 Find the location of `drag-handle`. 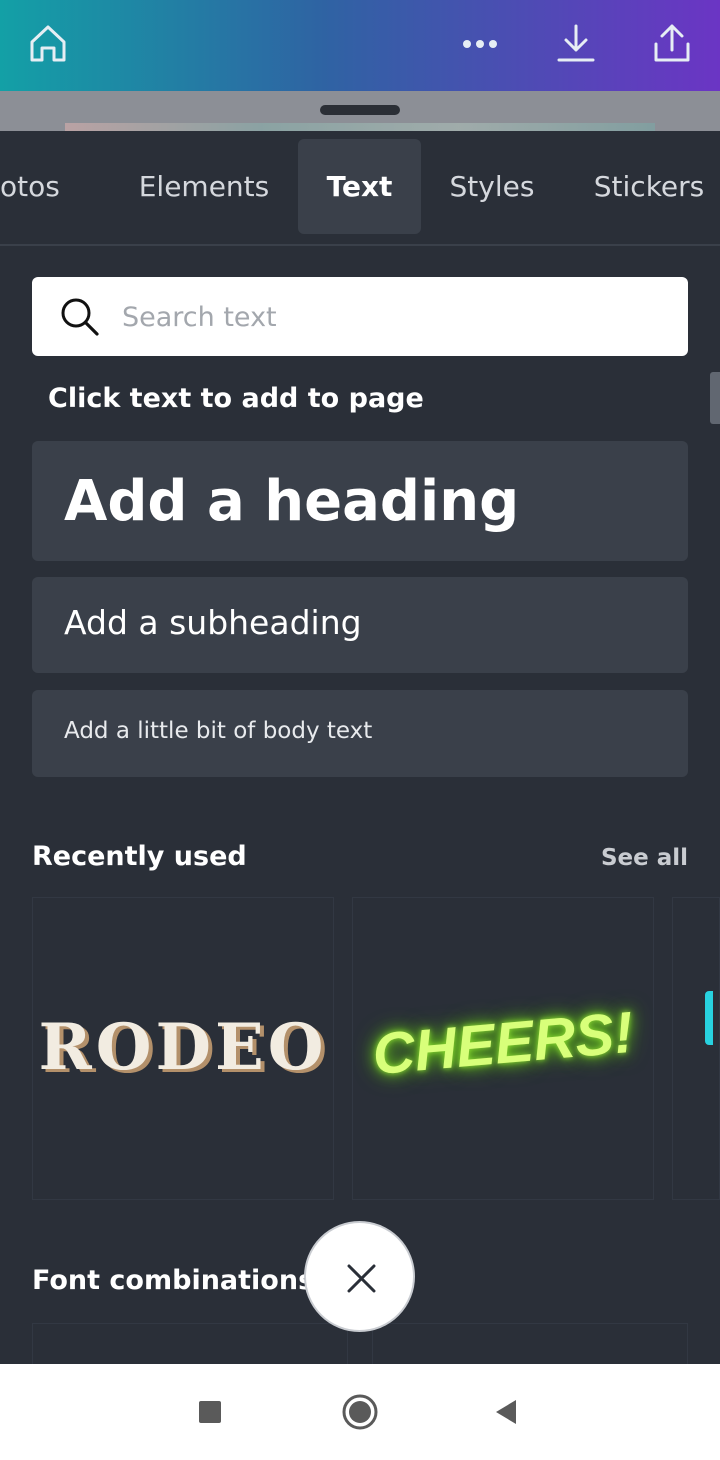

drag-handle is located at coordinates (360, 110).